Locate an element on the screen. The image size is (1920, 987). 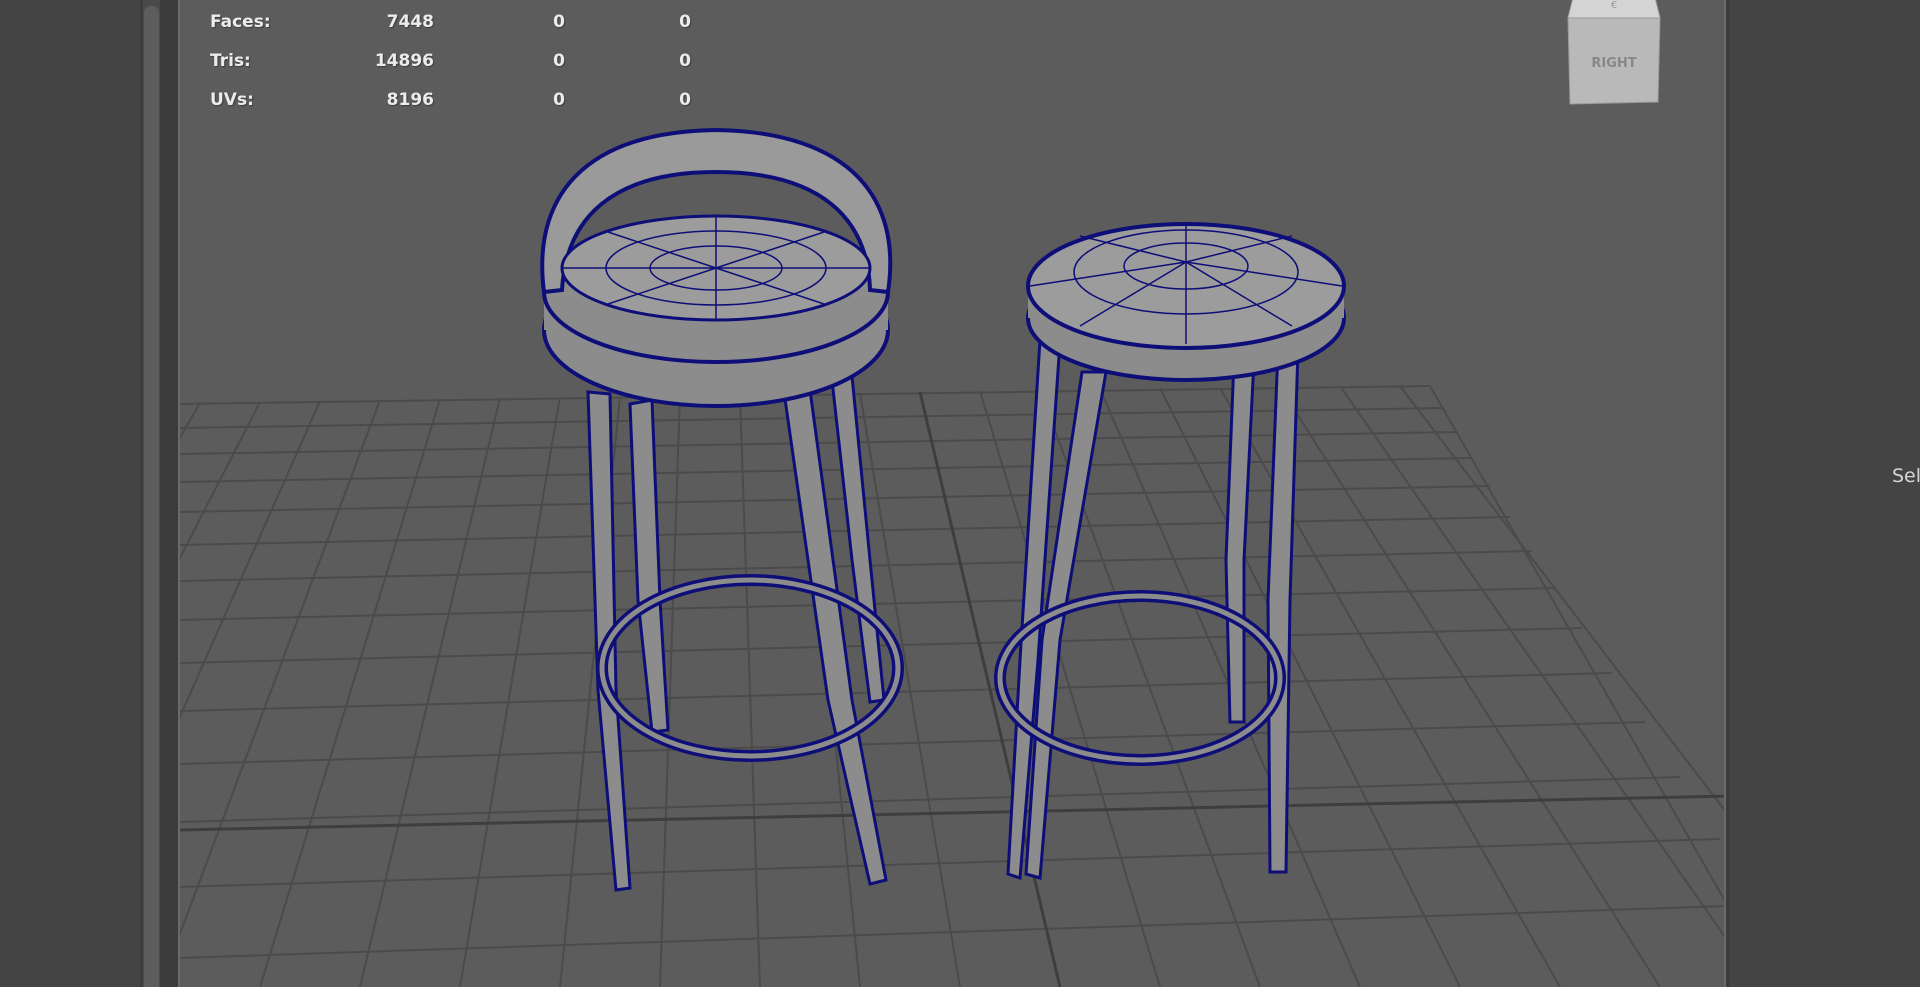
bar-stool-backrest-mesh is located at coordinates (722, 509).